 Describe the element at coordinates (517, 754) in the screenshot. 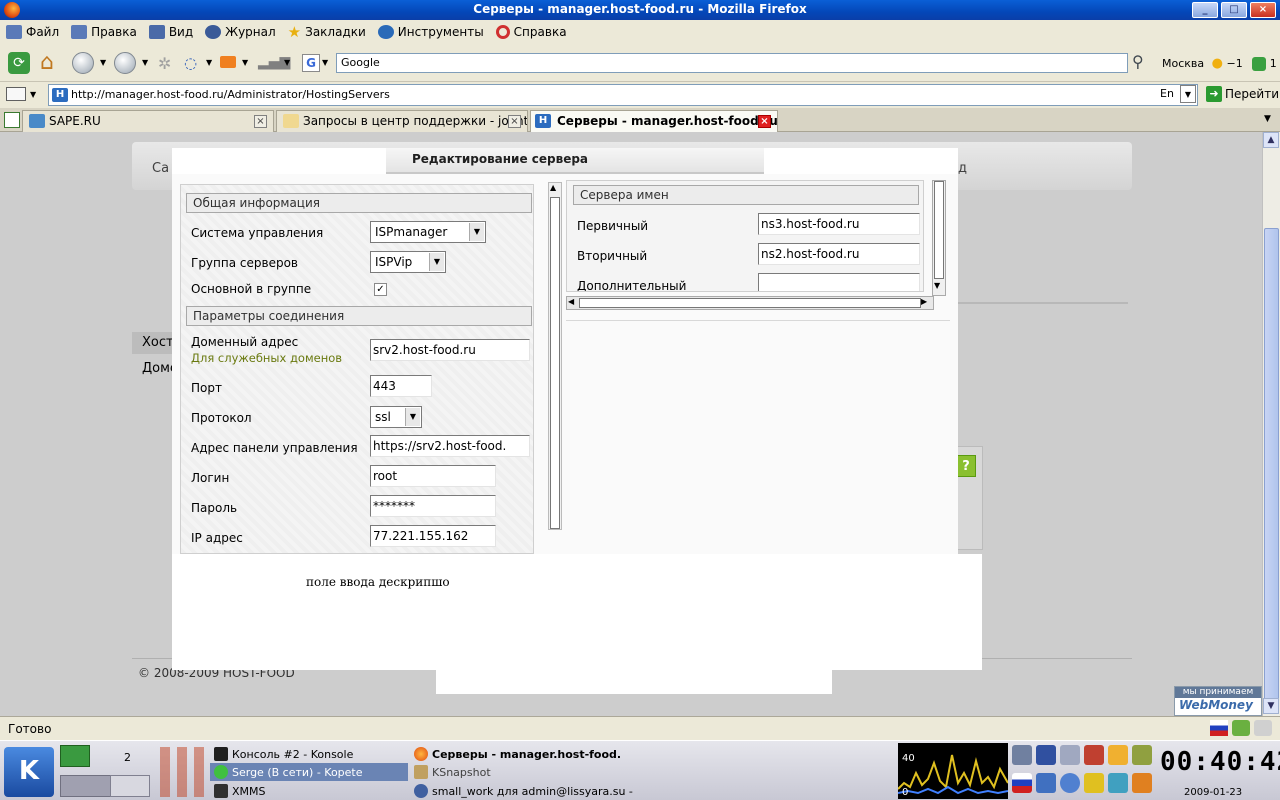

I see `task-firefox: Серверы - manager.host-food.` at that location.